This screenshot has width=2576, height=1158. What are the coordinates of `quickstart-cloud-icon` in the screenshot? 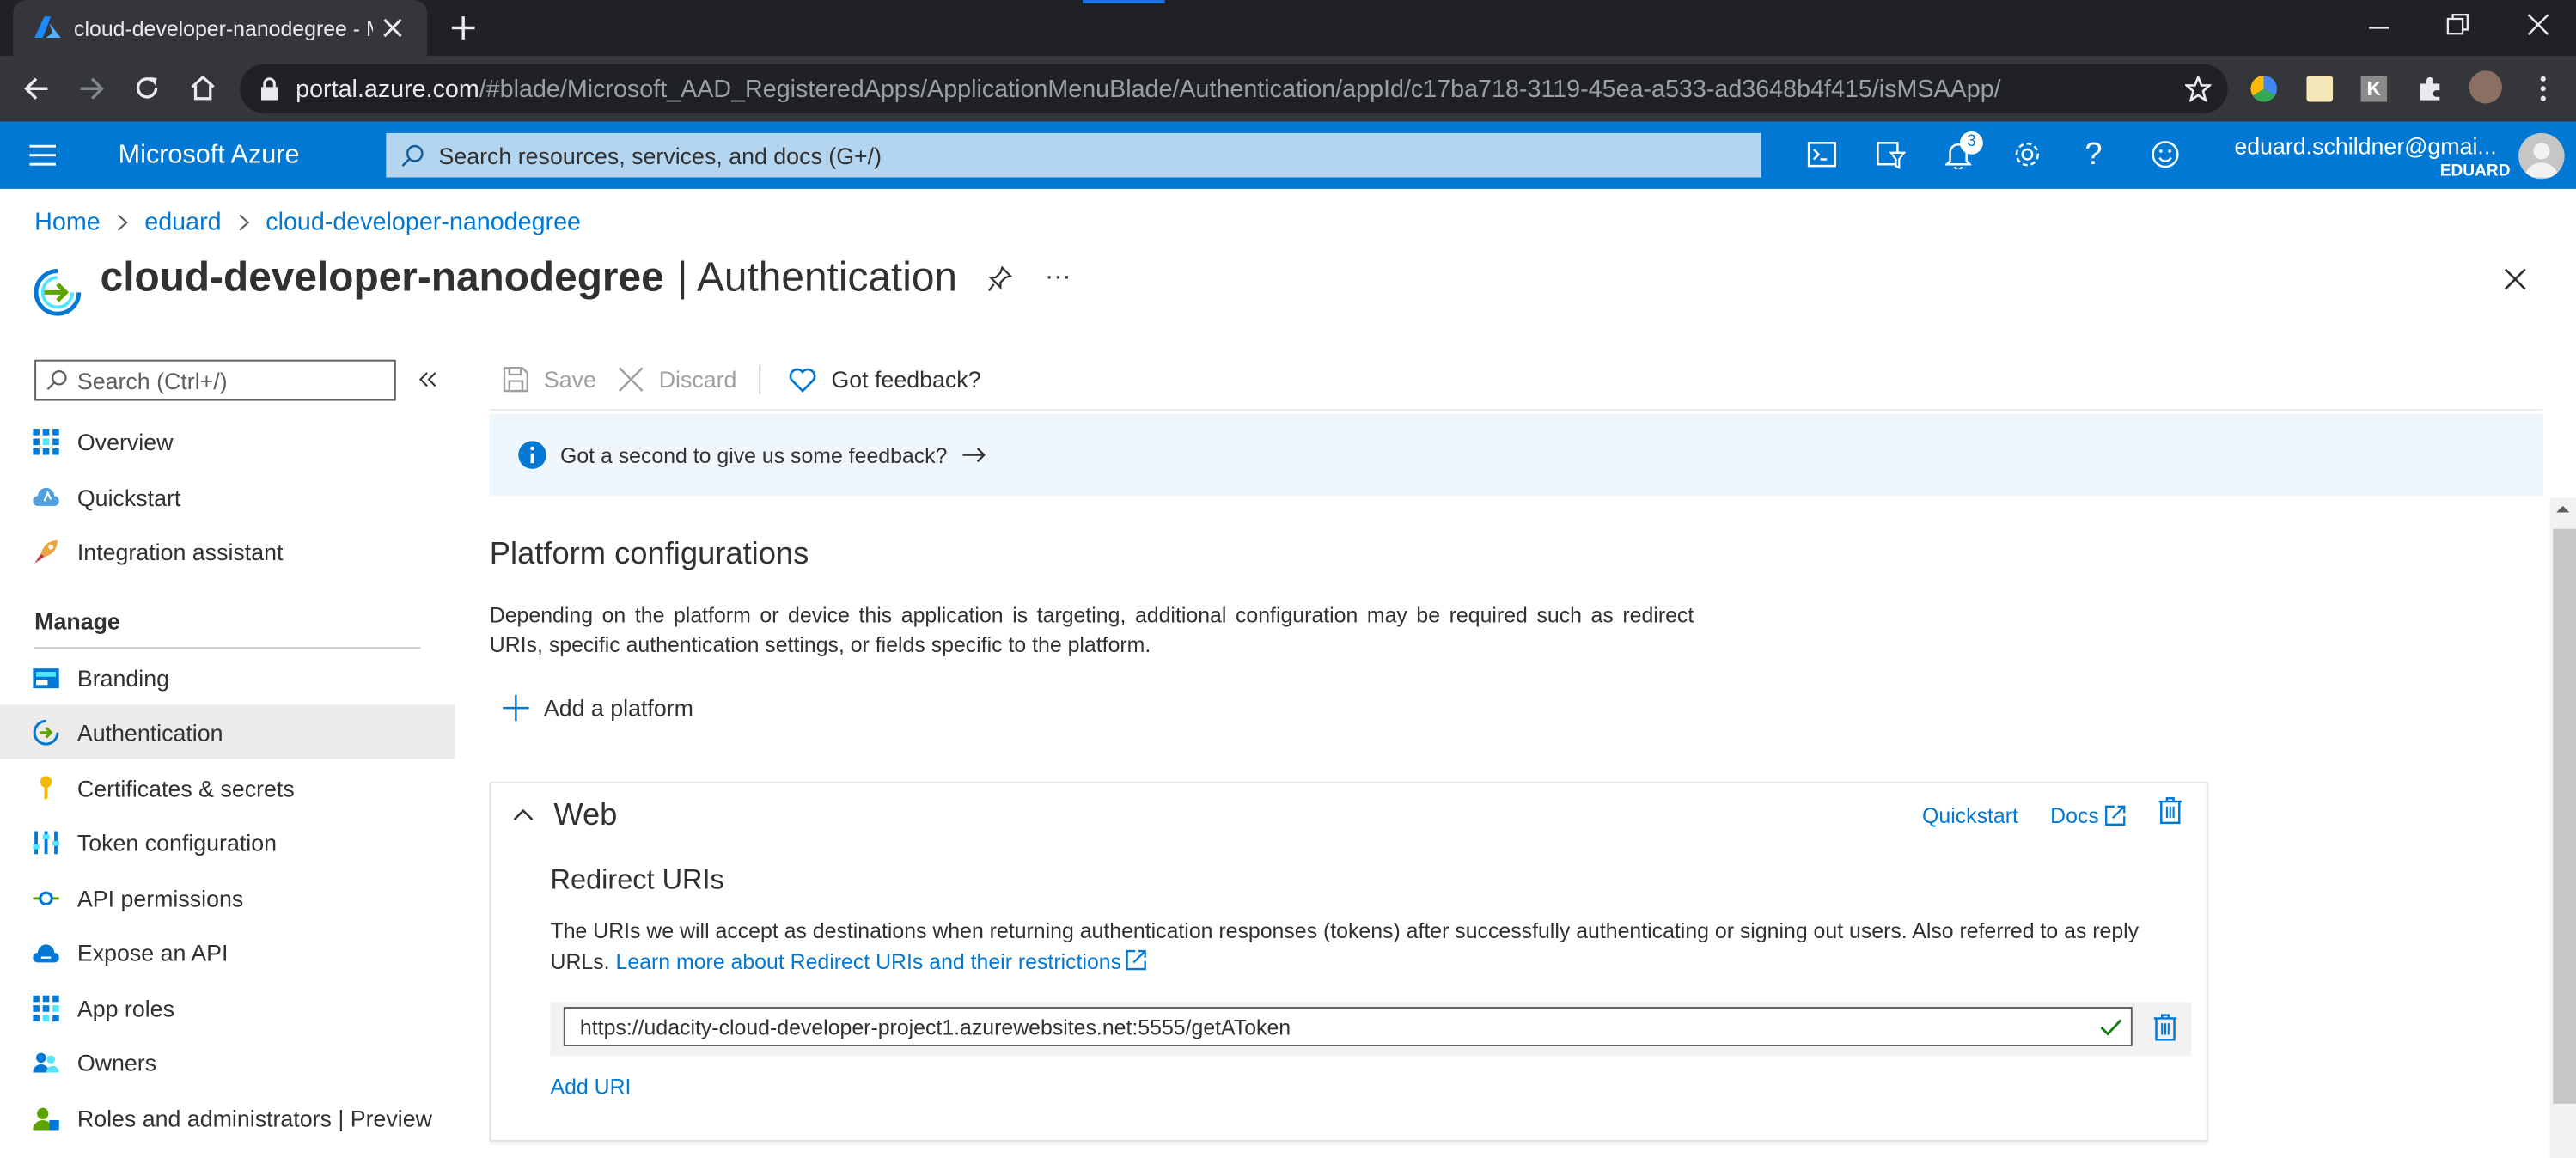 It's located at (46, 496).